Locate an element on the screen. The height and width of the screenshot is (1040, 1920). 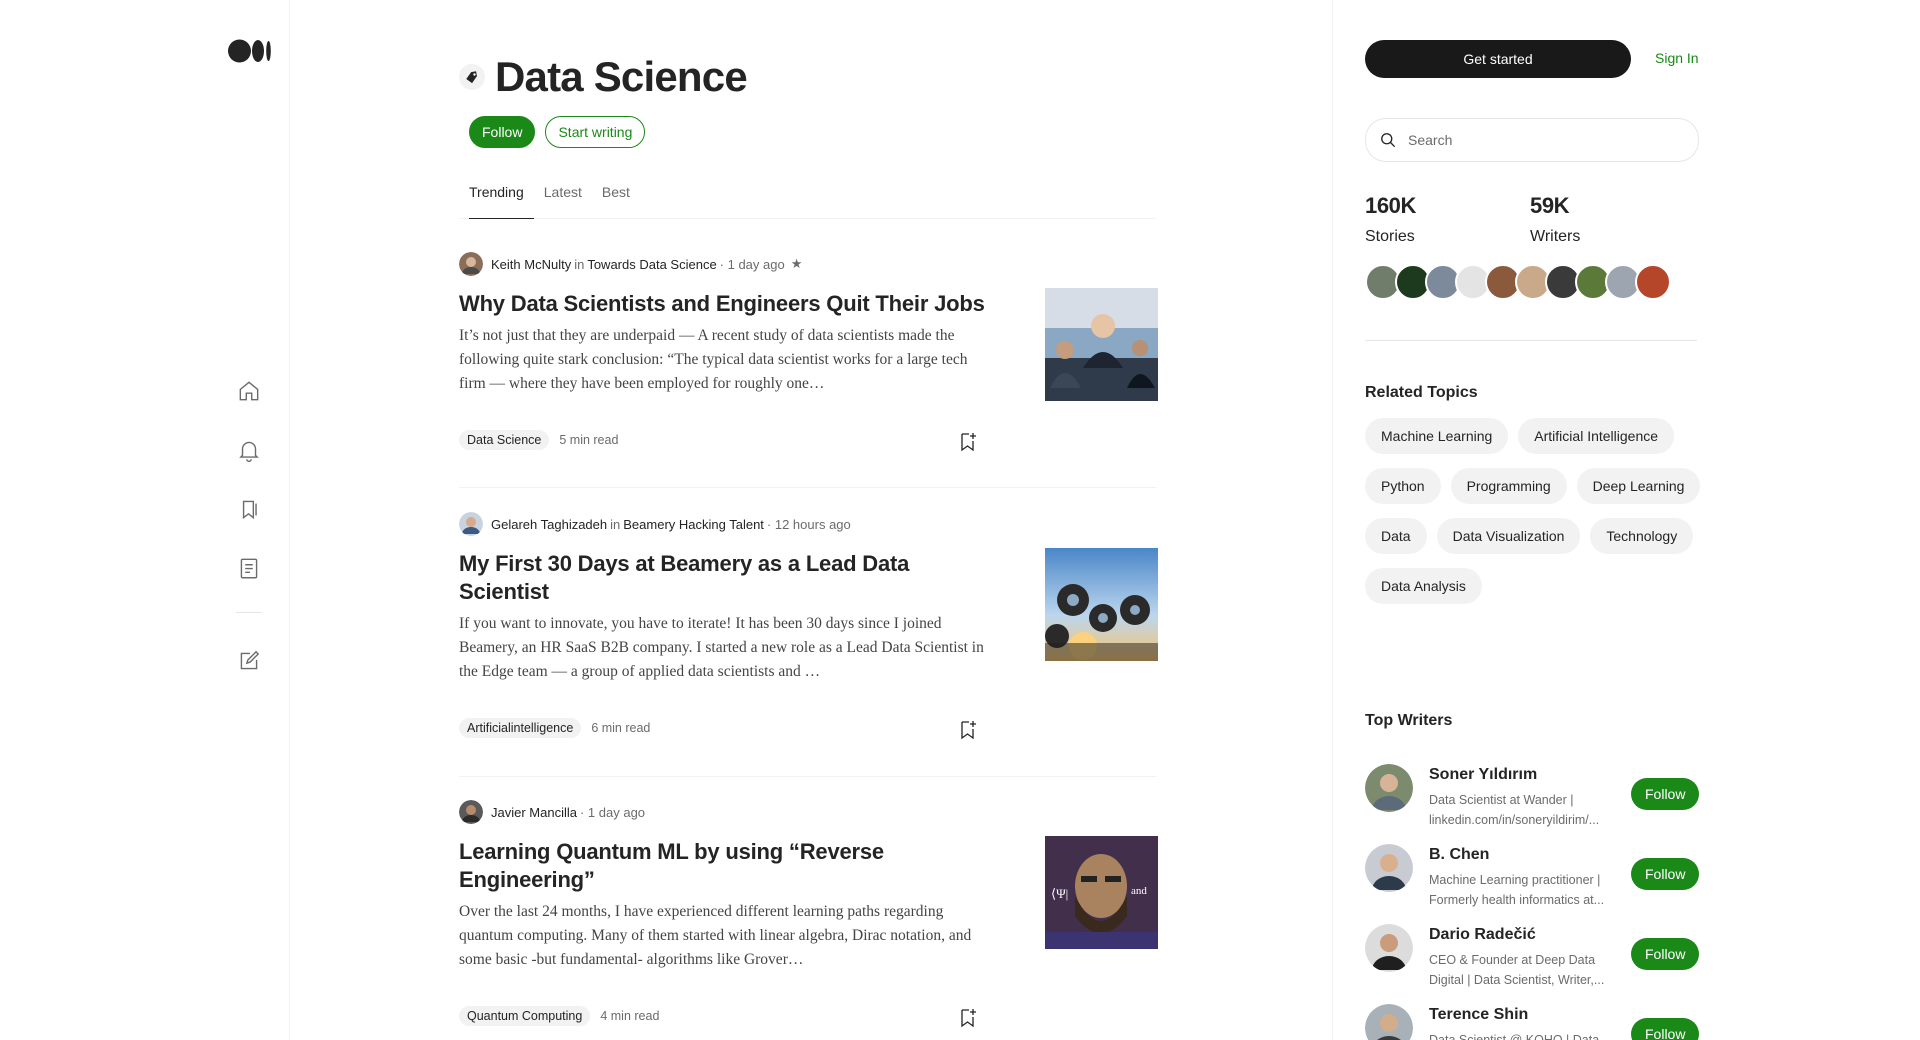
article-footer: Artificialintelligence 6 min read is located at coordinates (554, 728).